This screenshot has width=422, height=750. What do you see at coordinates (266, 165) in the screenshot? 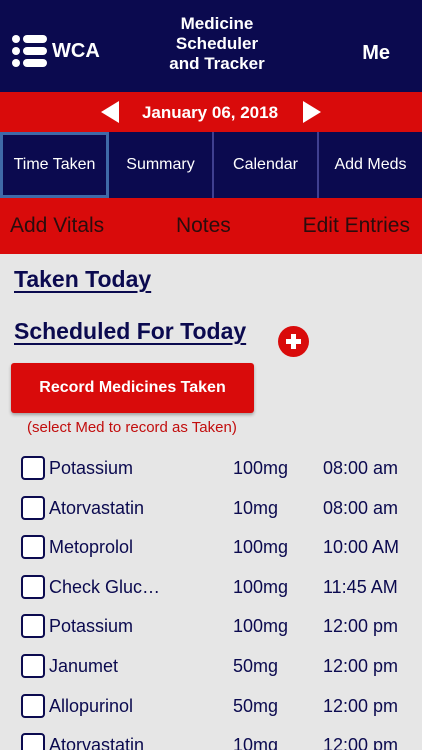
I see `tab-calendar: Calendar` at bounding box center [266, 165].